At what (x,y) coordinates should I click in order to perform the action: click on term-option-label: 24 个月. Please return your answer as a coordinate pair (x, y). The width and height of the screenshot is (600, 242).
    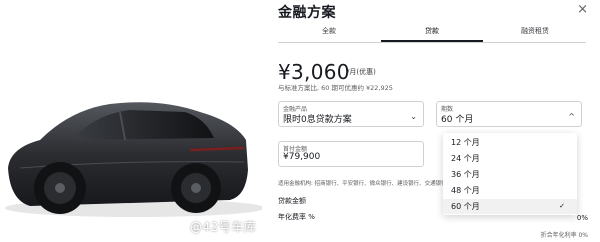
    Looking at the image, I should click on (465, 158).